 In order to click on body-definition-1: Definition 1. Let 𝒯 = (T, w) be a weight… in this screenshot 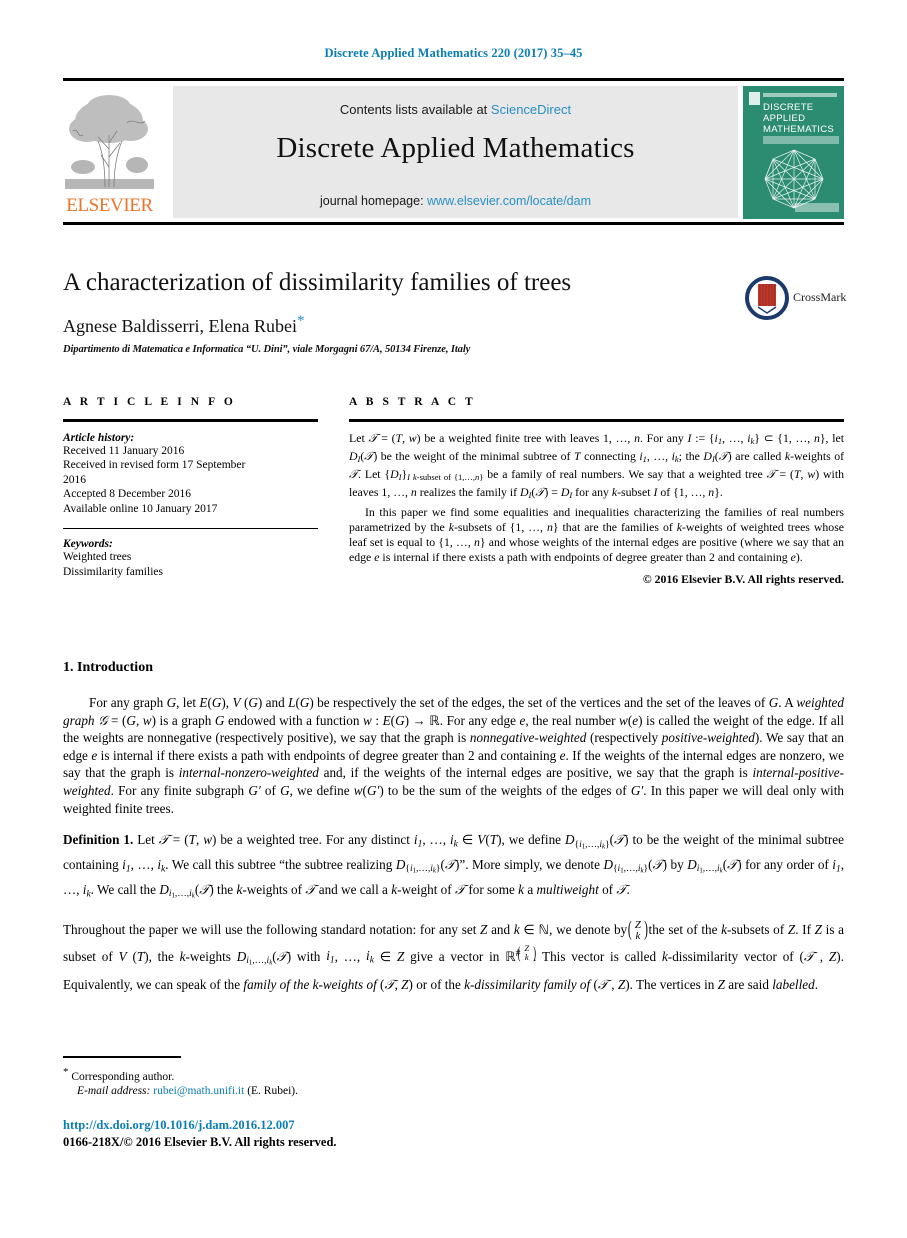, I will do `click(454, 866)`.